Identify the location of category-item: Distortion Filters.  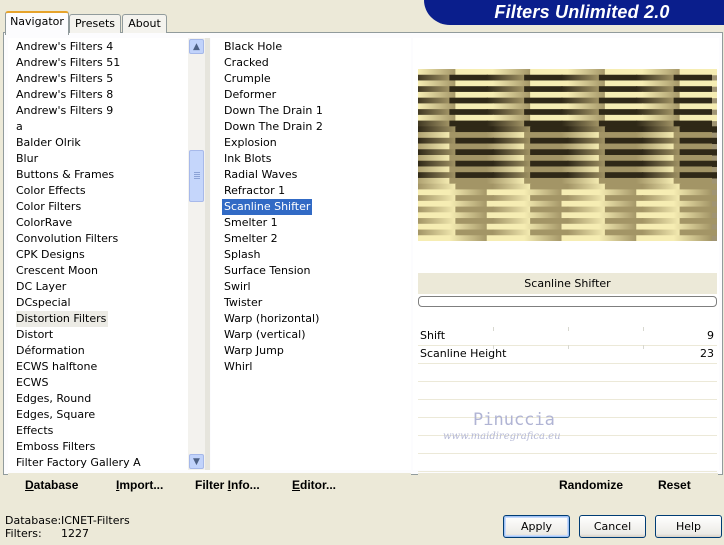
(62, 319).